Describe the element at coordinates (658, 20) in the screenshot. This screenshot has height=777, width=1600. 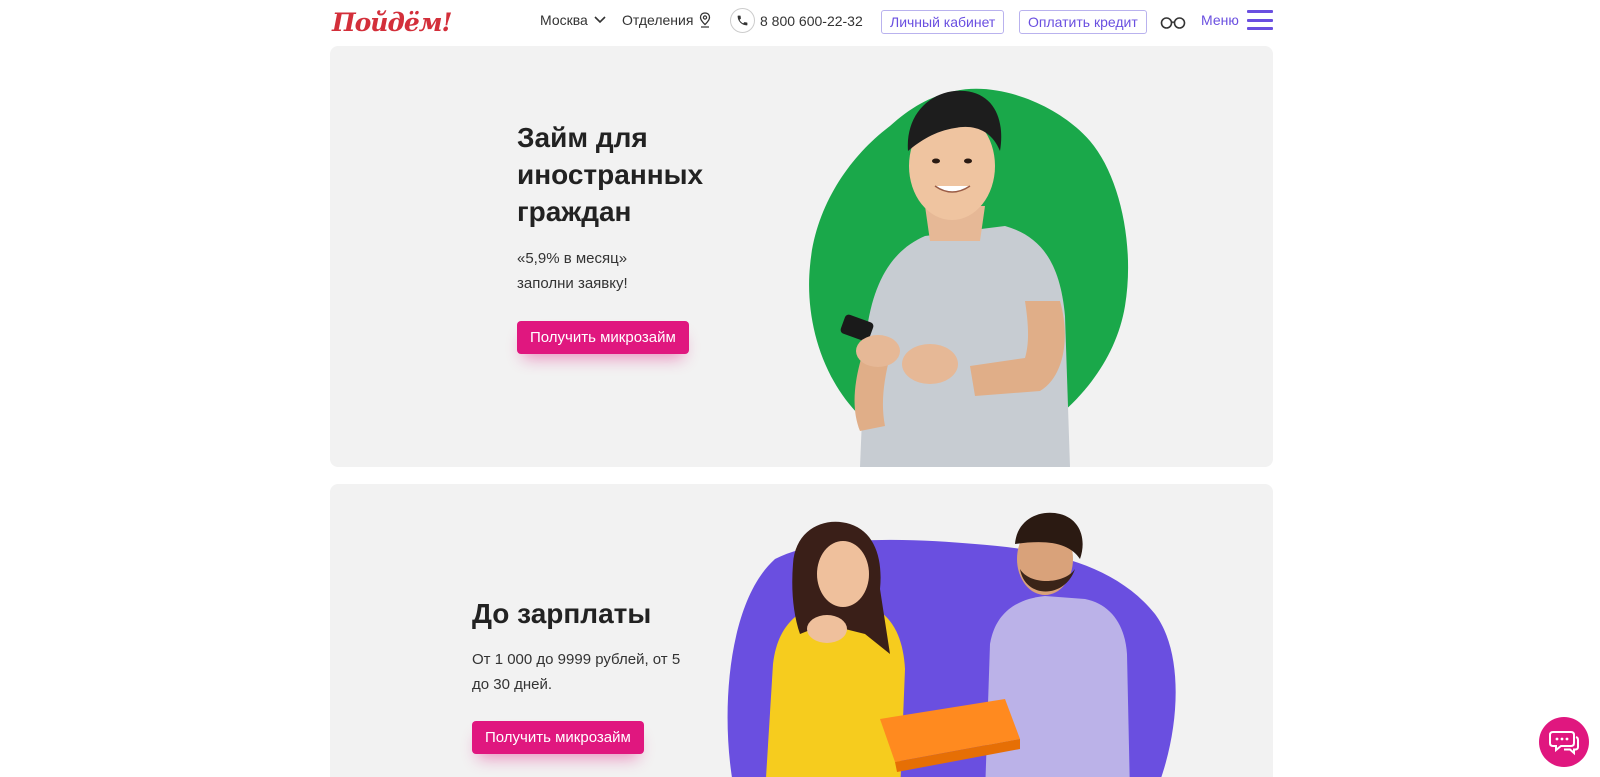
I see `branches-label: Отделения` at that location.